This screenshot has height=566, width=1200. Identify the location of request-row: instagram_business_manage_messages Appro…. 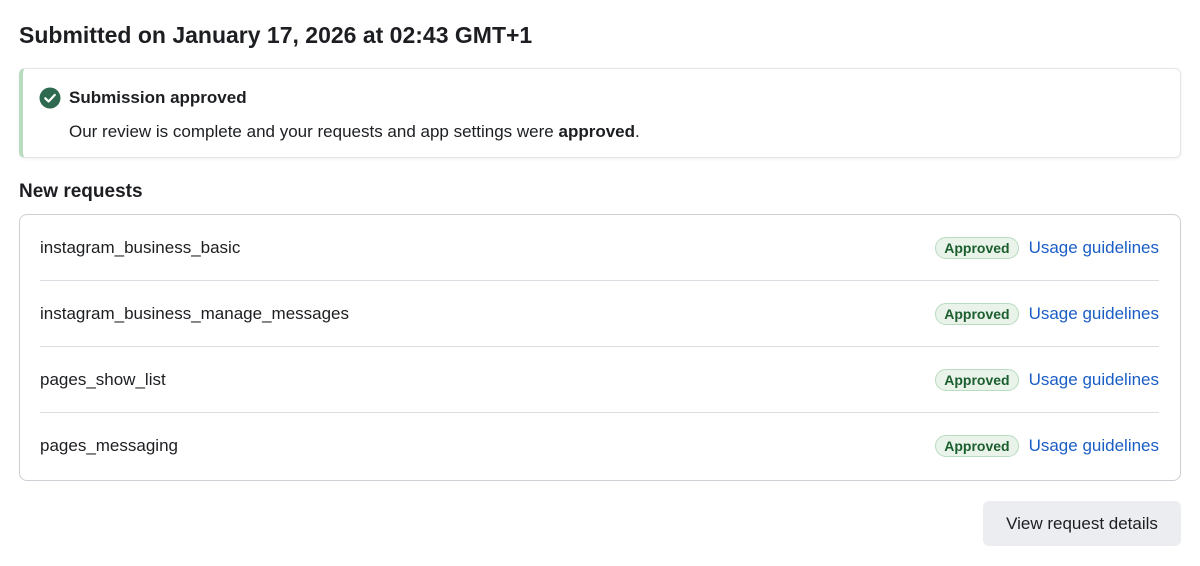
(599, 314).